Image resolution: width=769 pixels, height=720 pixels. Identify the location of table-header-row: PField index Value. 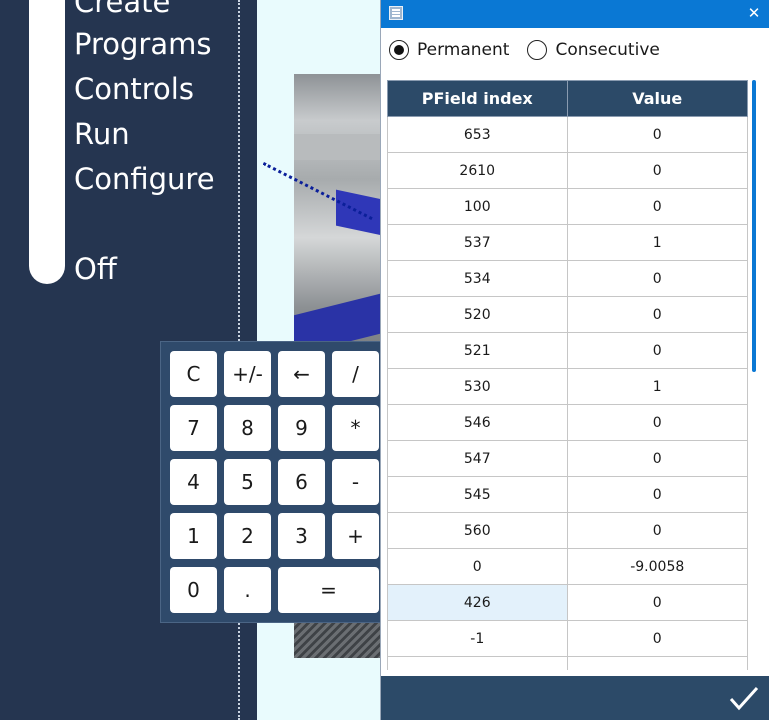
(567, 98).